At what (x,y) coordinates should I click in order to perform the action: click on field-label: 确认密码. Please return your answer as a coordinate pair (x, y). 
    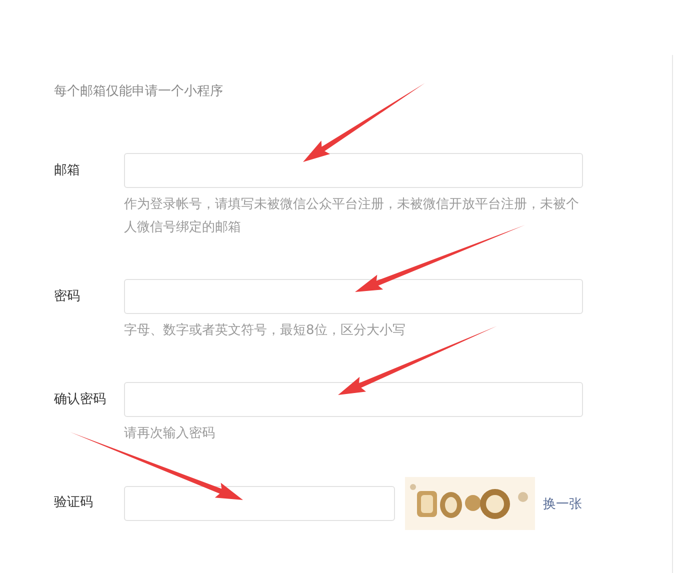
    Looking at the image, I should click on (80, 400).